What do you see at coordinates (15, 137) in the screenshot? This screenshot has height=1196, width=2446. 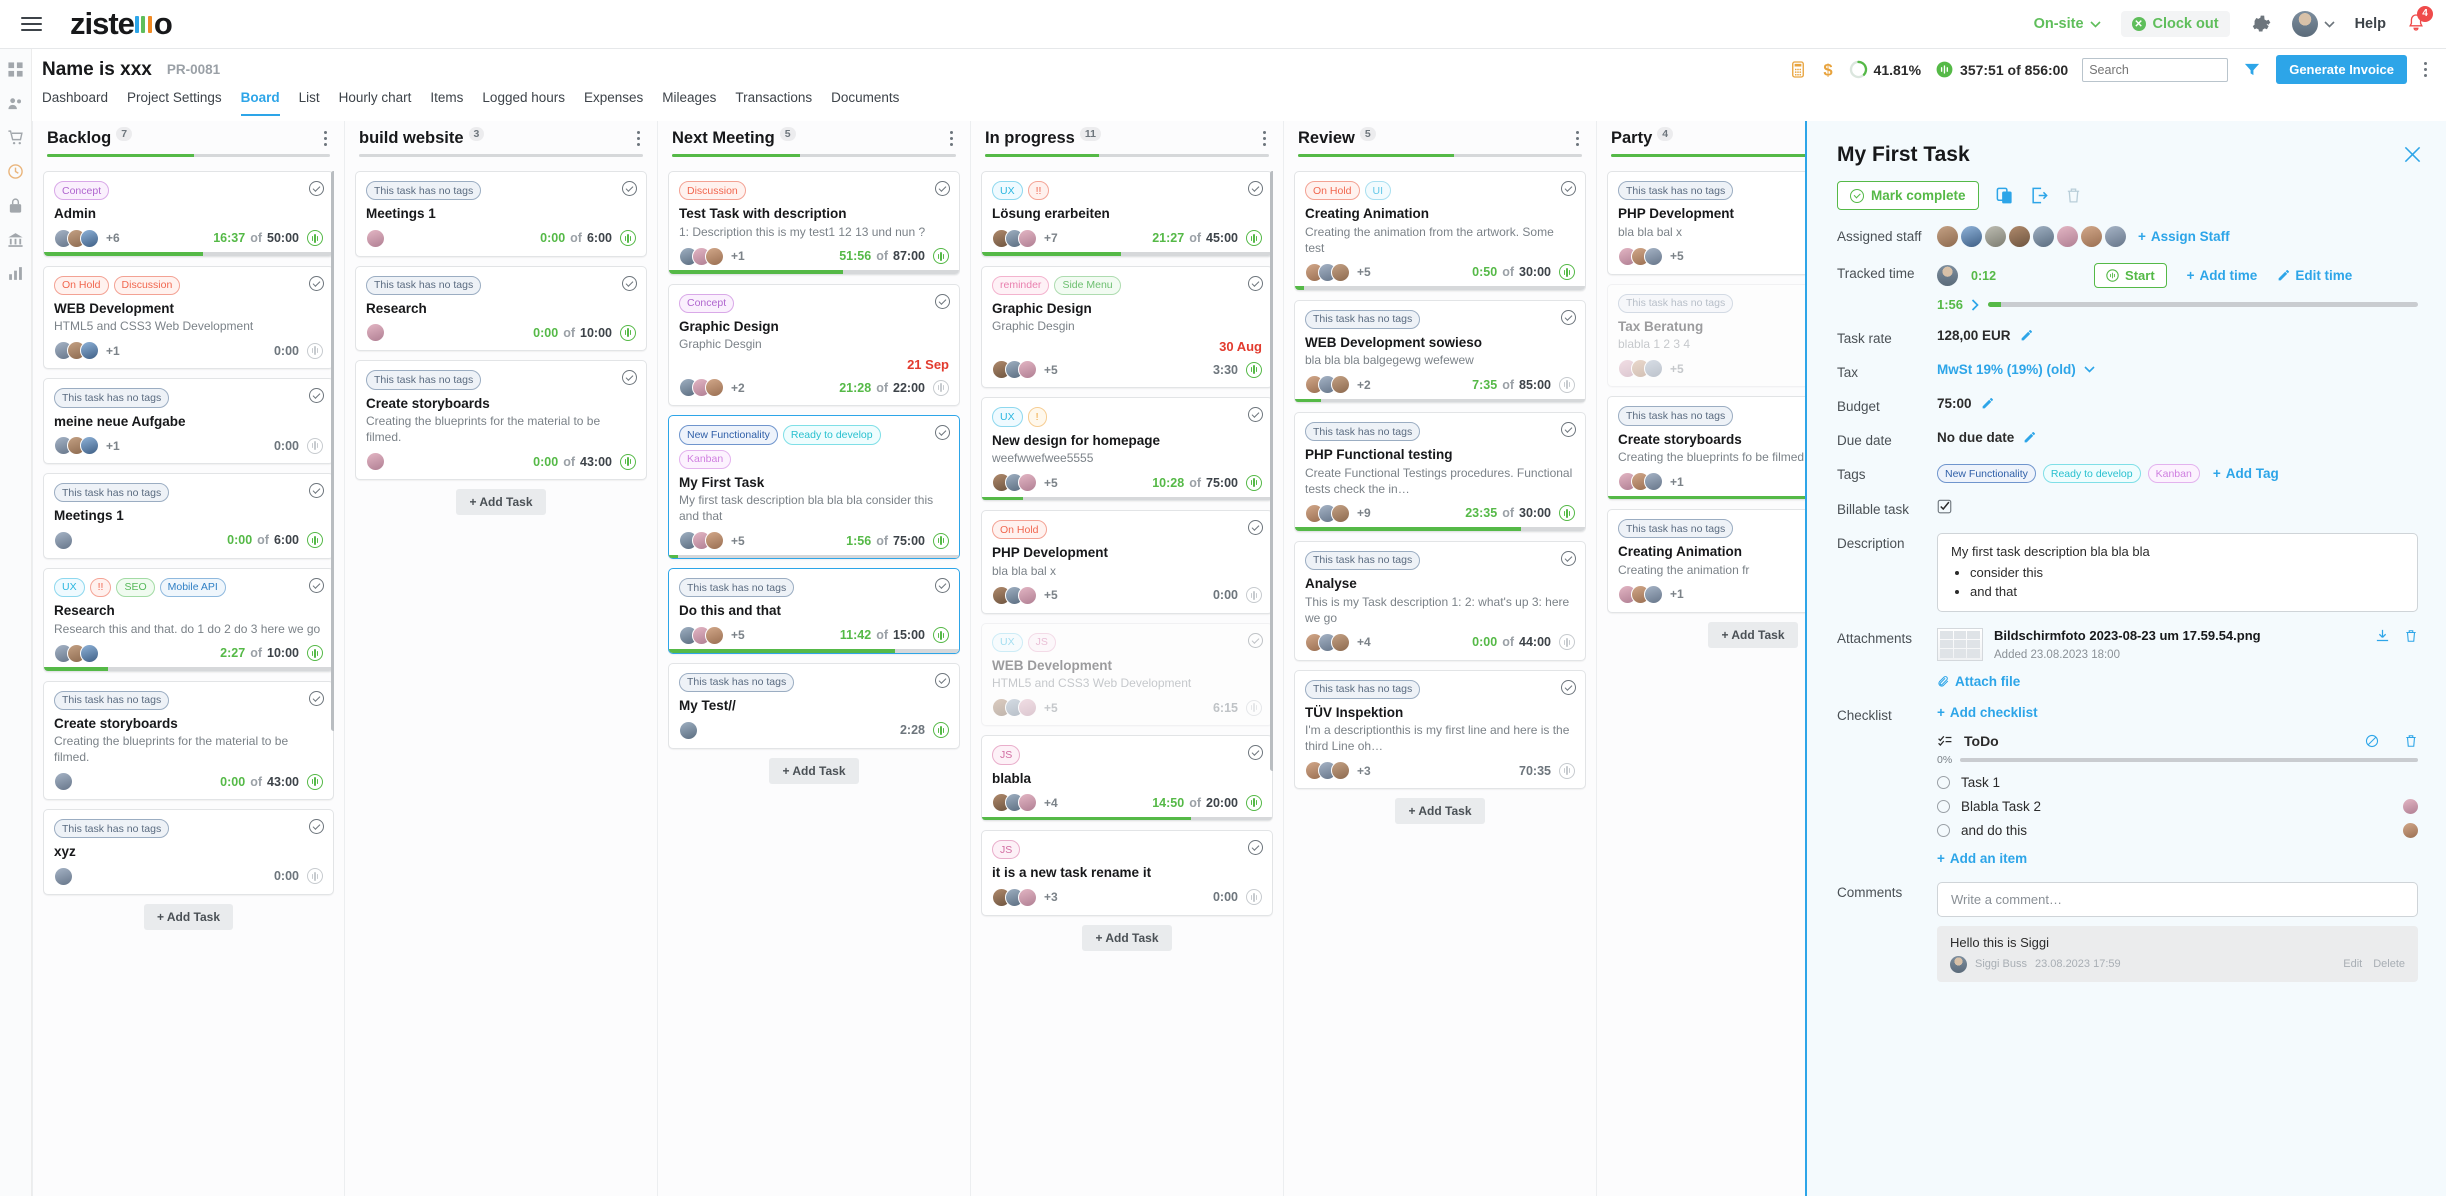 I see `cart-icon` at bounding box center [15, 137].